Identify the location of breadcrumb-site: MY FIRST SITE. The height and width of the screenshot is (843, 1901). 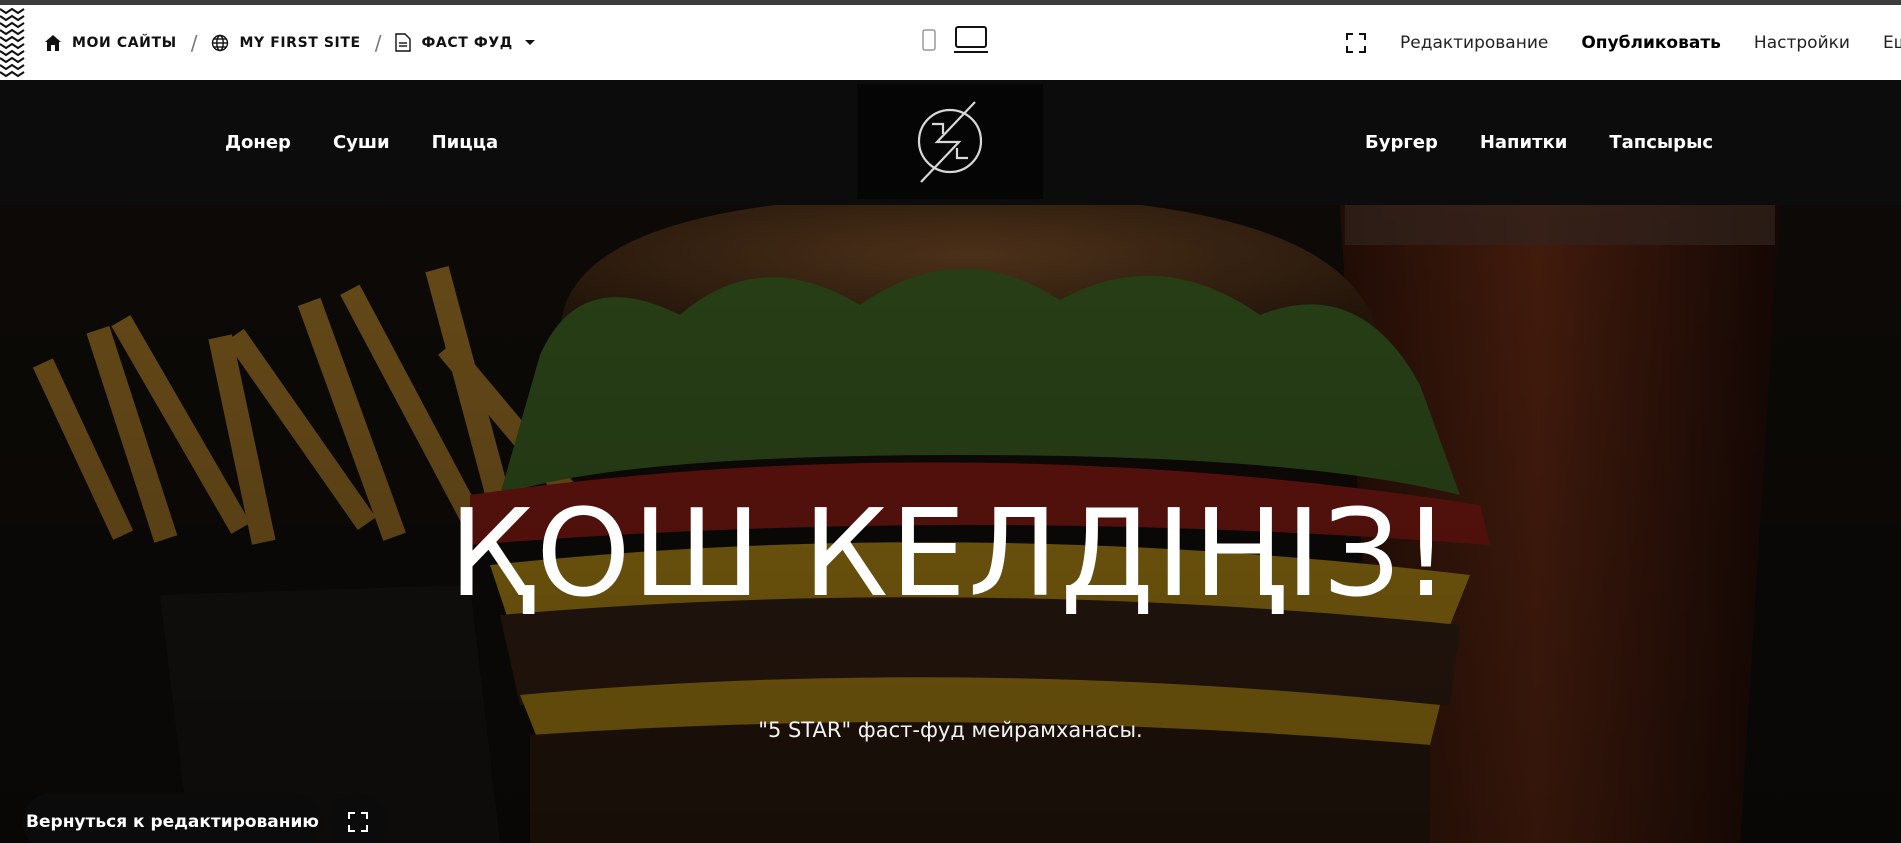
(285, 43).